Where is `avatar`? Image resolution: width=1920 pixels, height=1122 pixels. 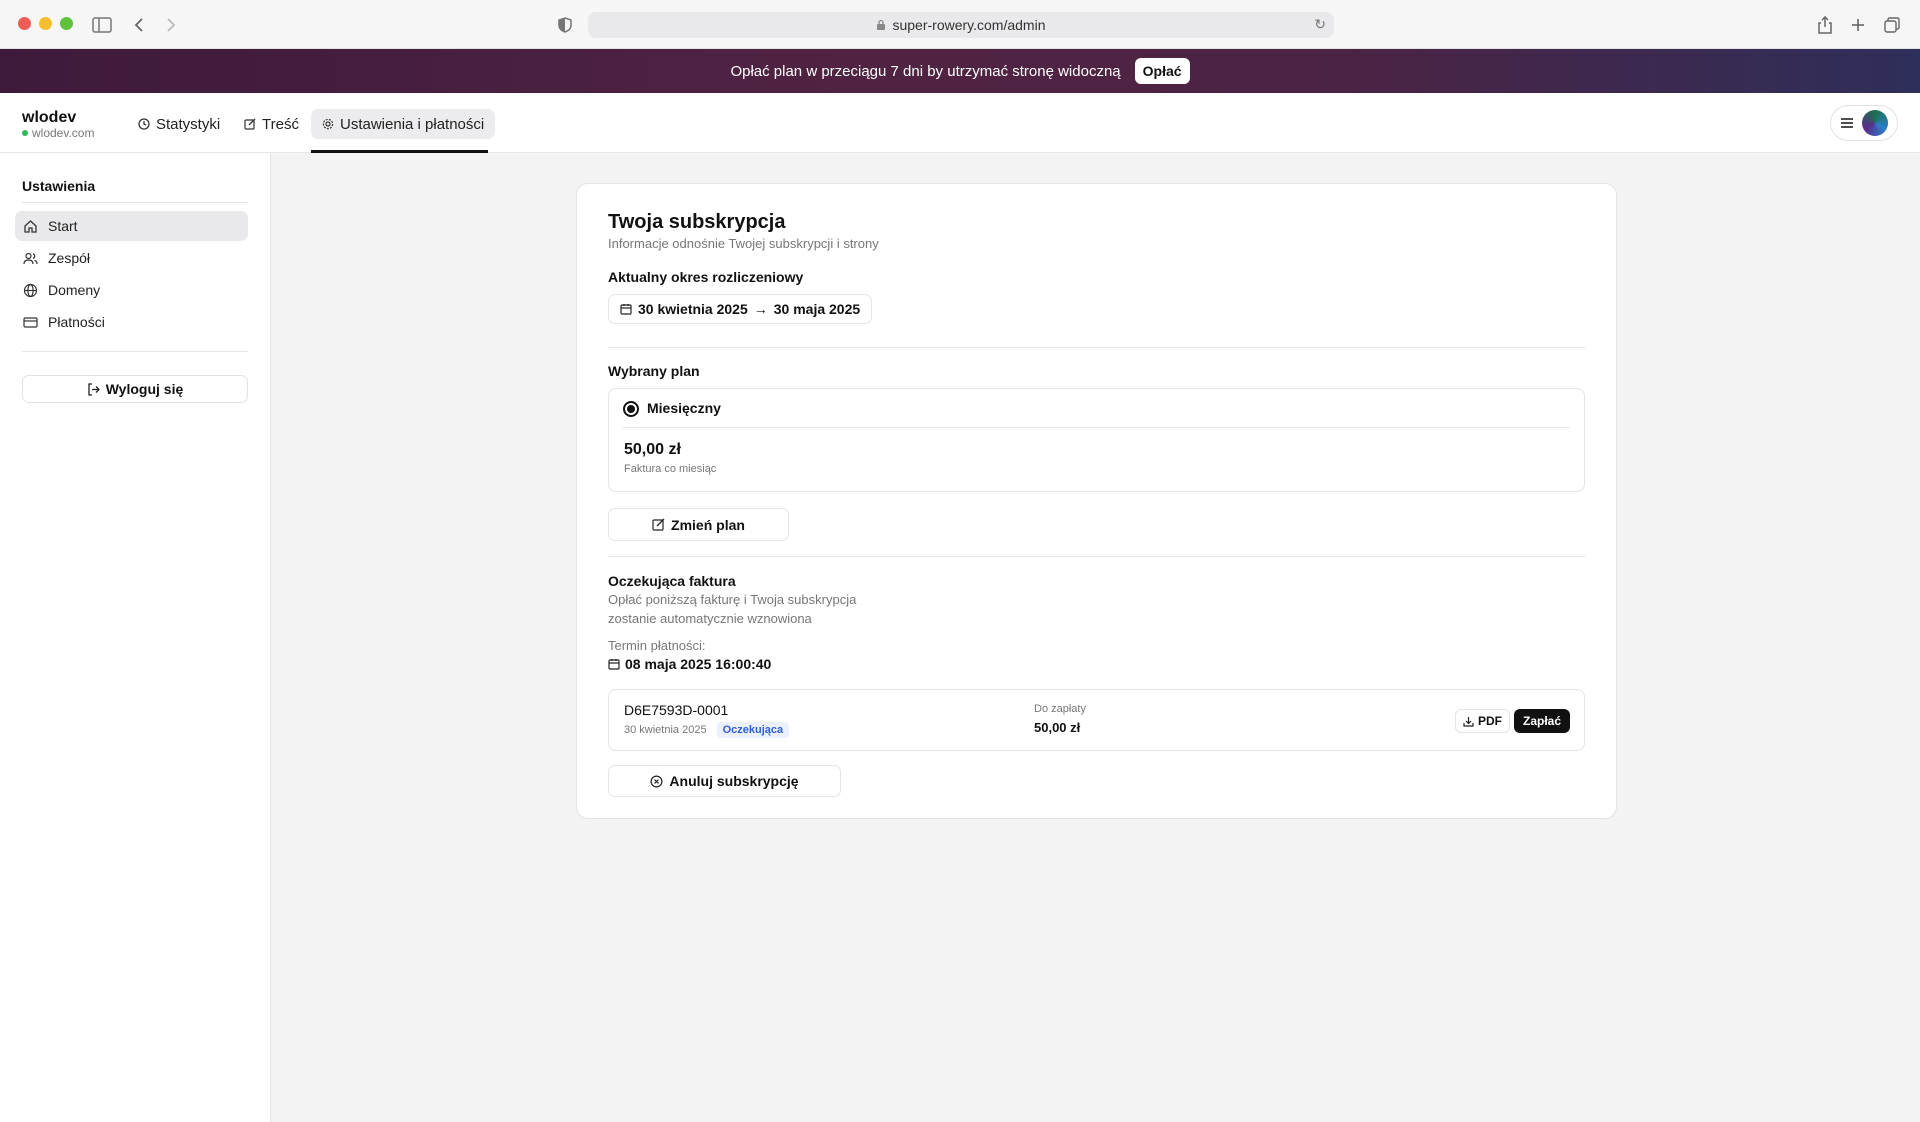
avatar is located at coordinates (1875, 123).